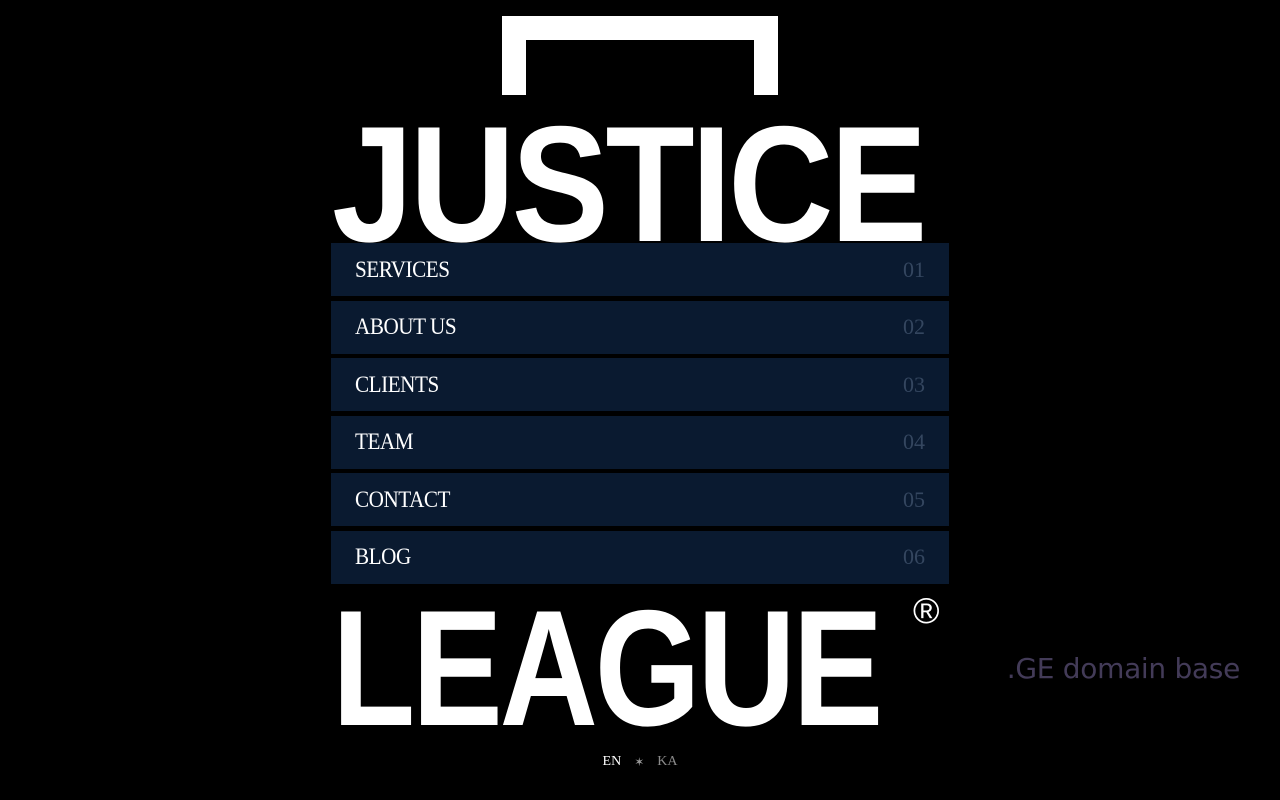 This screenshot has width=1280, height=800. Describe the element at coordinates (640, 269) in the screenshot. I see `menu-item-services: SERVICES 01` at that location.